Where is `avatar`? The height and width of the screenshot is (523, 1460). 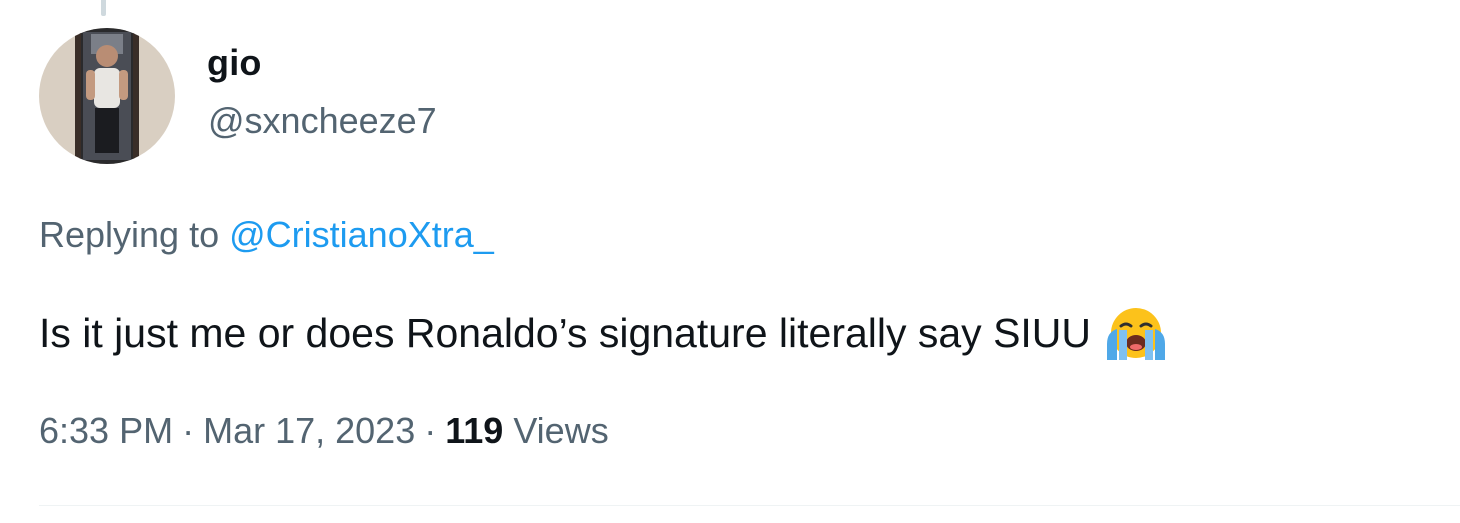
avatar is located at coordinates (107, 96).